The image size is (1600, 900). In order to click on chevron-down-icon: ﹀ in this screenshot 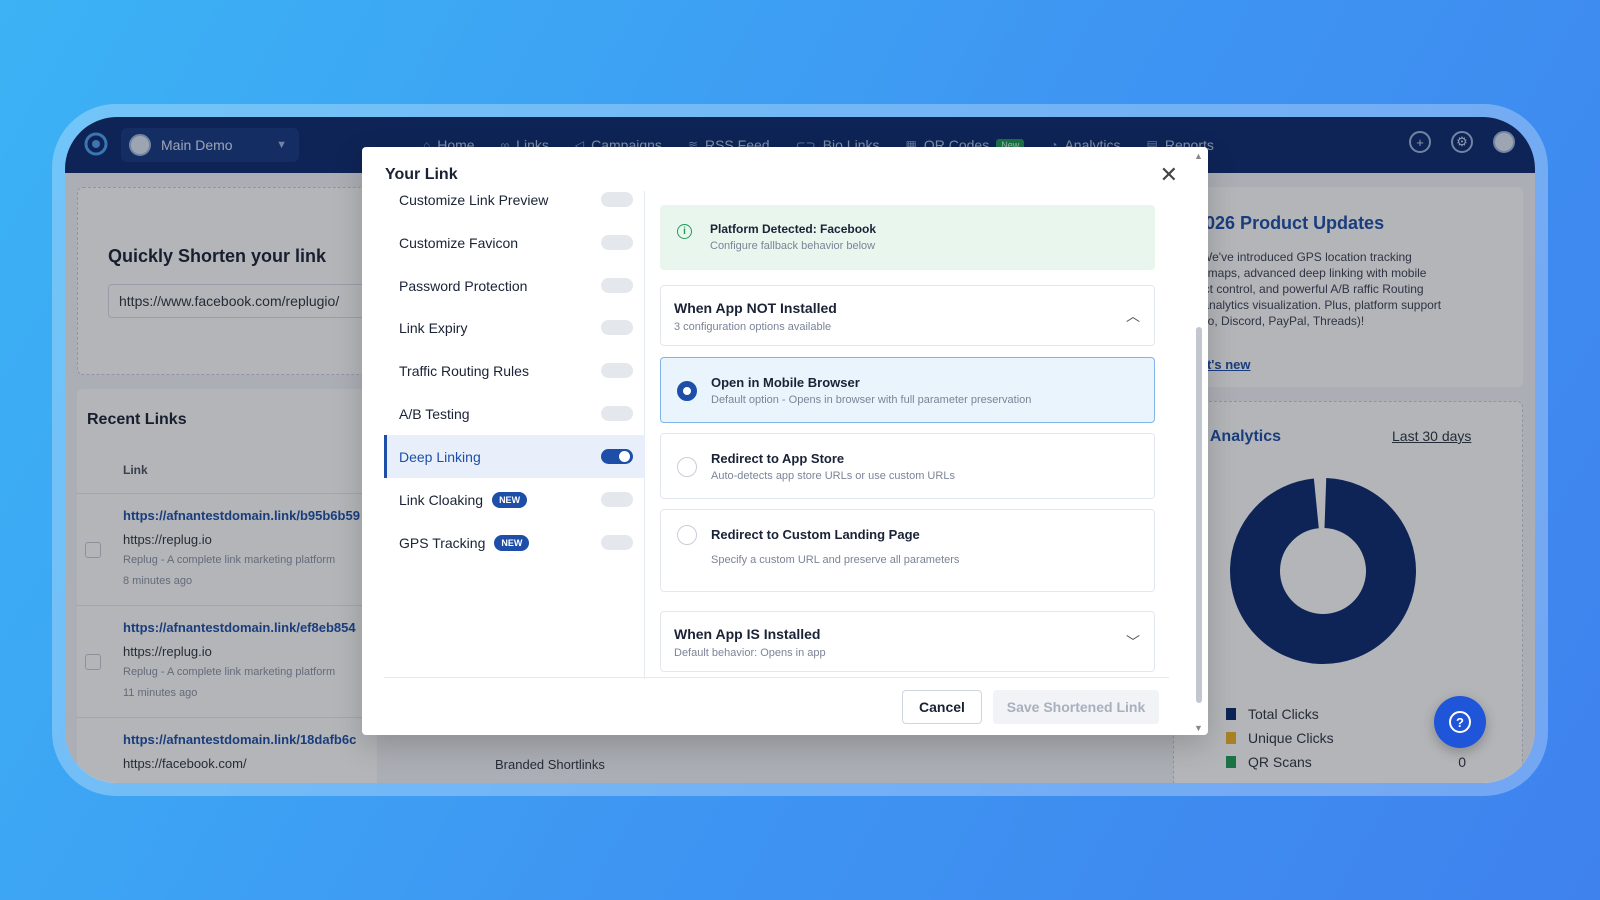, I will do `click(1133, 642)`.